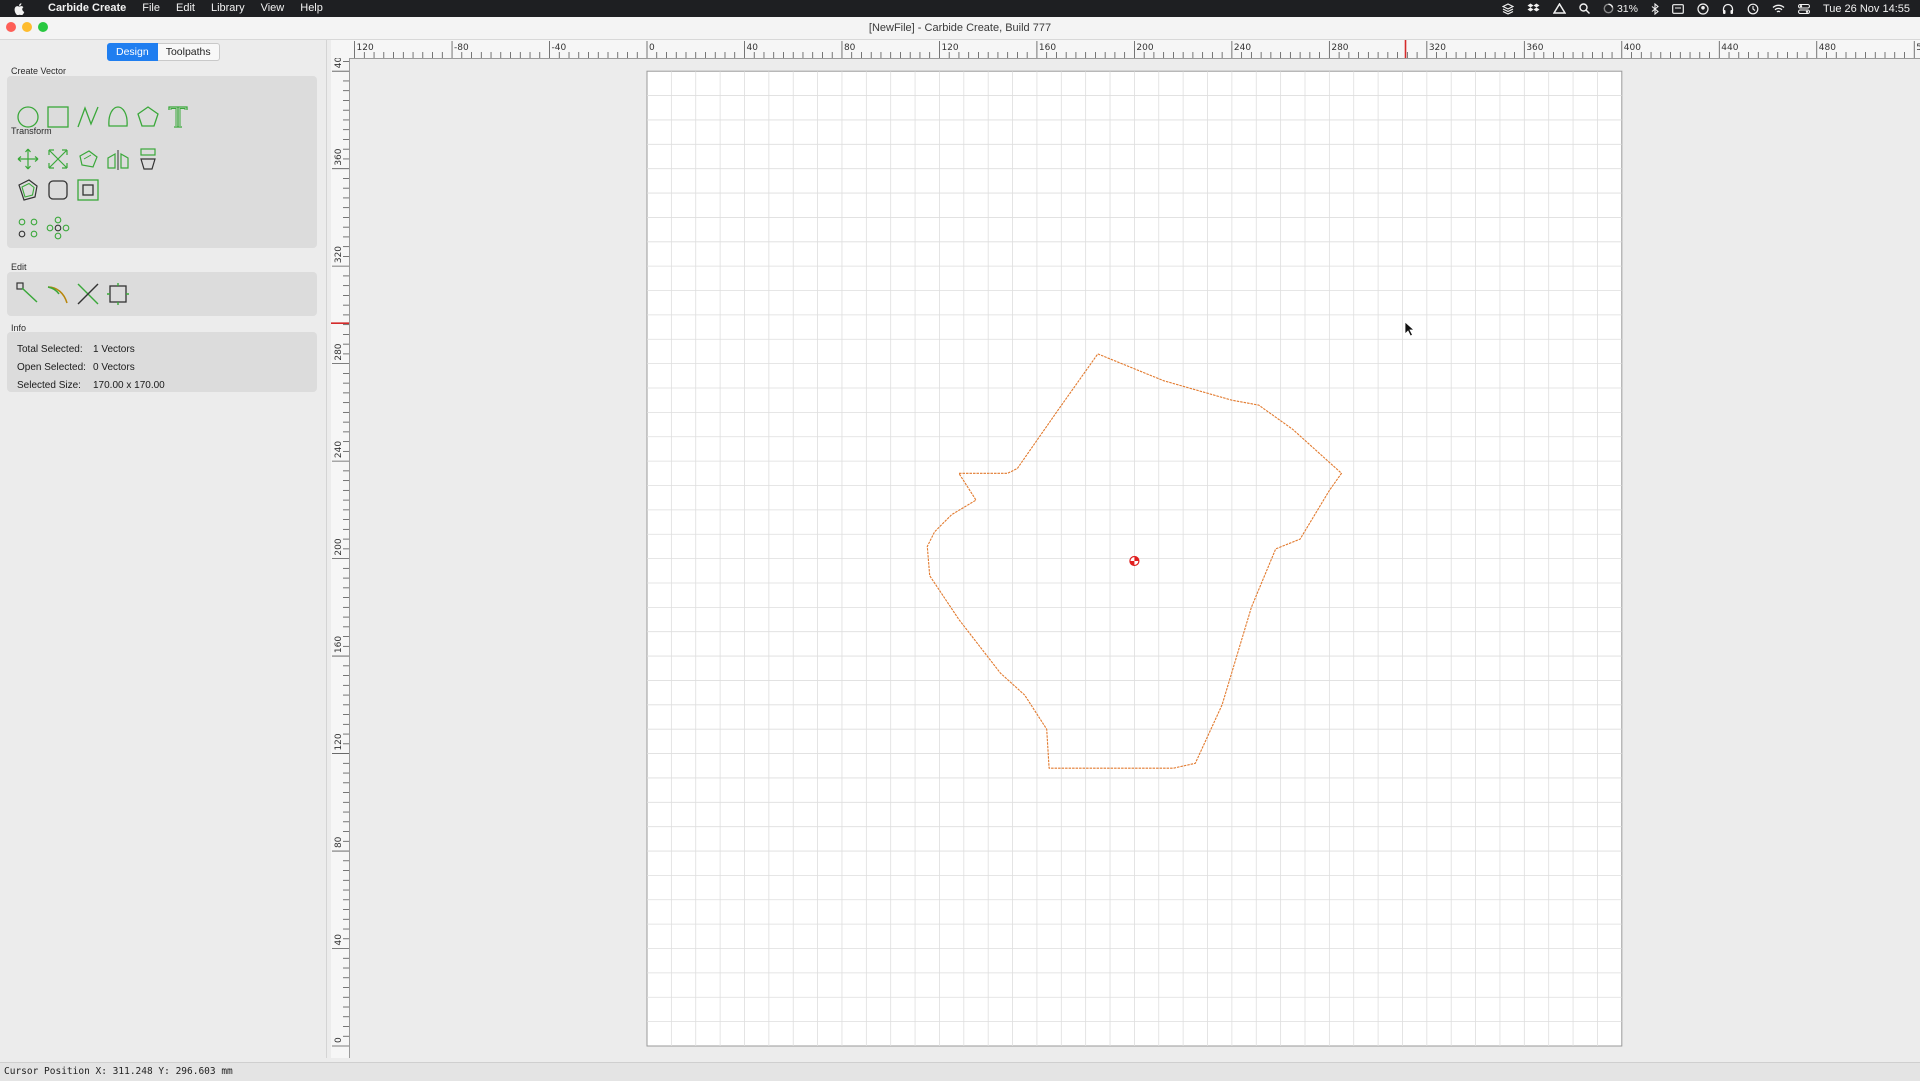 Image resolution: width=1920 pixels, height=1081 pixels. I want to click on curve-tool-button, so click(118, 117).